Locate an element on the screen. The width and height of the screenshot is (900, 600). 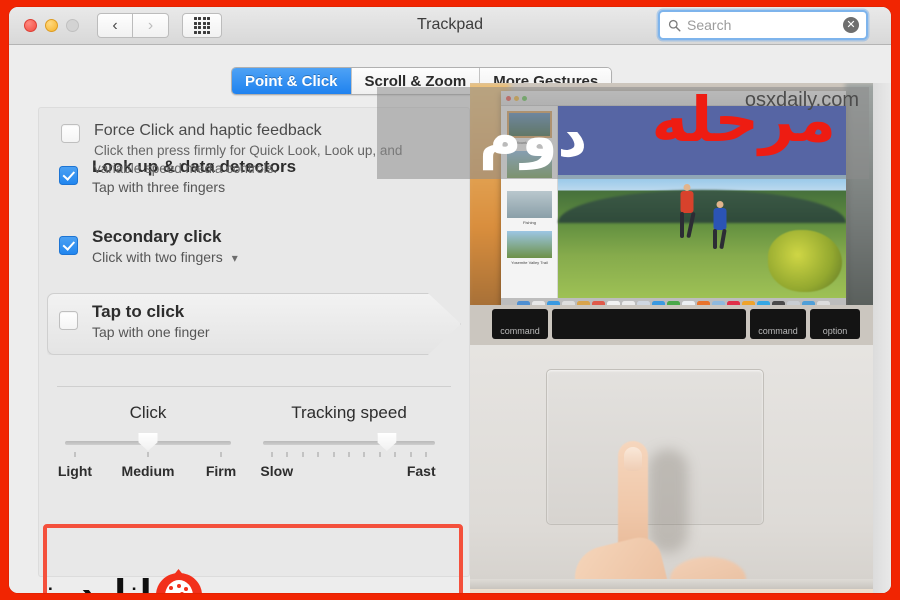
search-icon is located at coordinates (674, 25).